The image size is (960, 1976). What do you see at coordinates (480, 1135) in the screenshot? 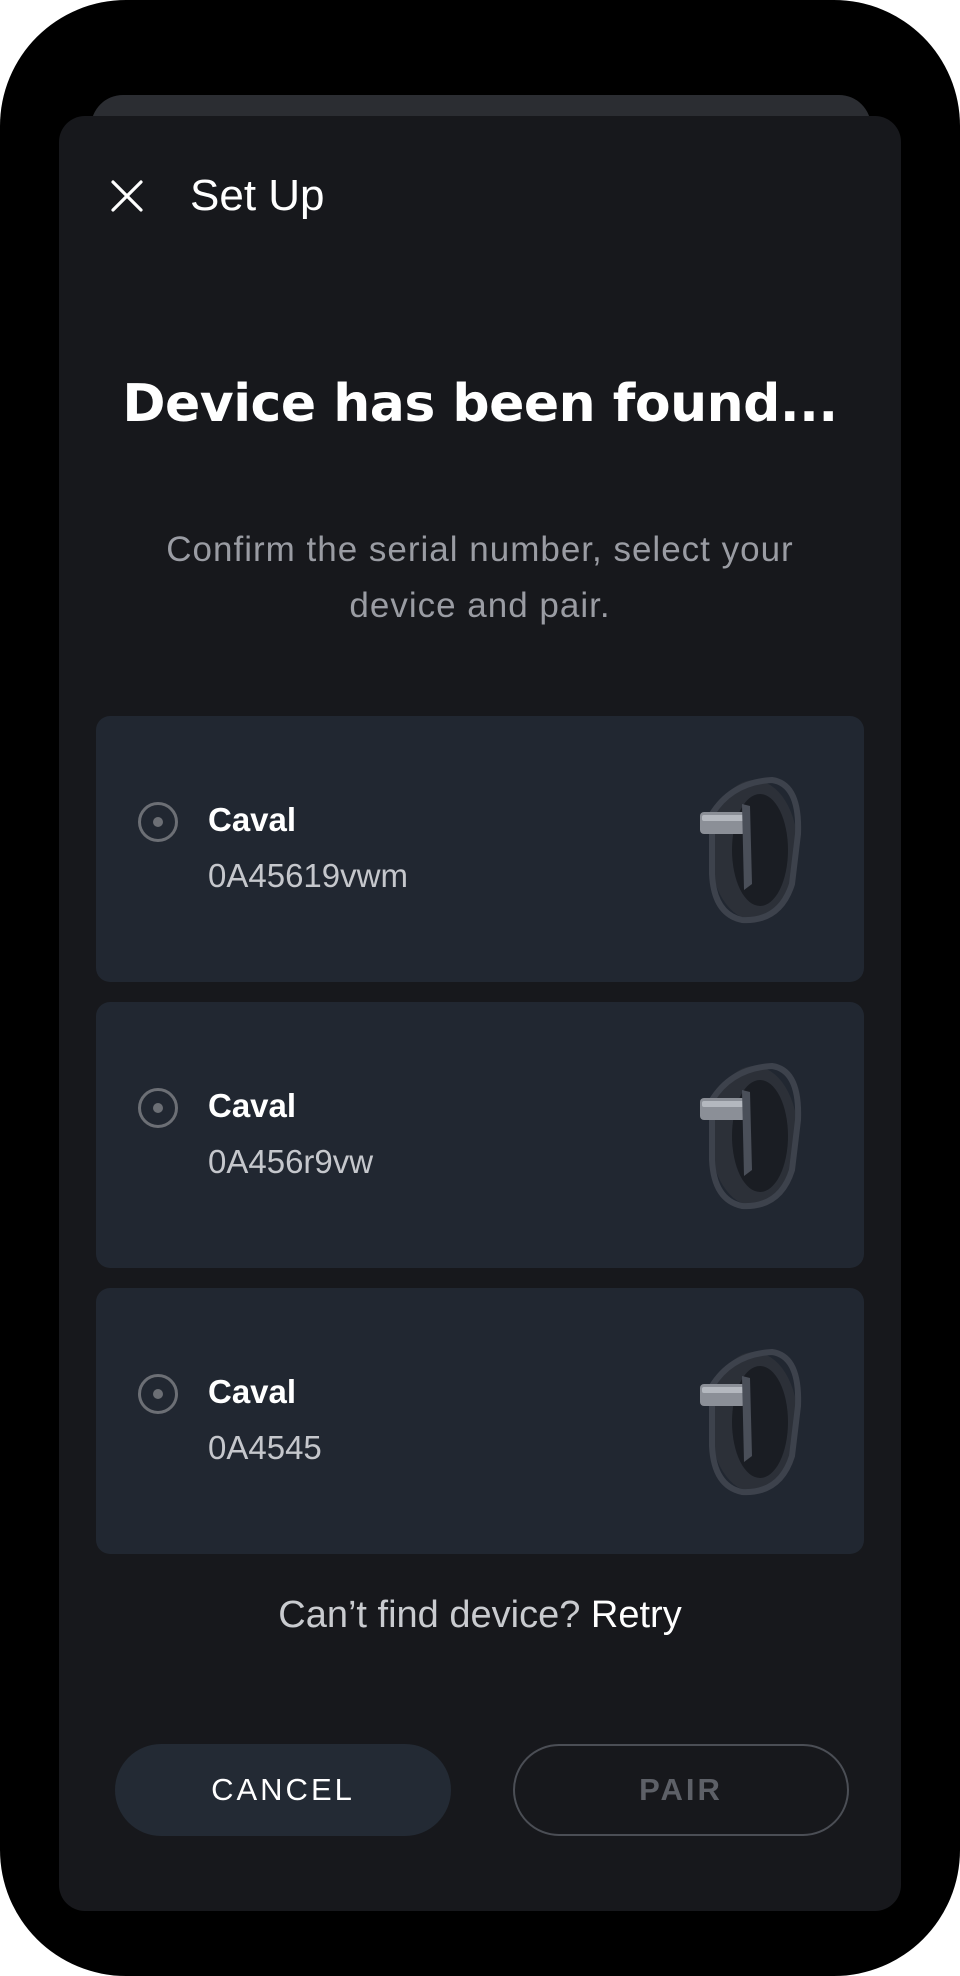
I see `device-option-2: Caval 0A456r9vw` at bounding box center [480, 1135].